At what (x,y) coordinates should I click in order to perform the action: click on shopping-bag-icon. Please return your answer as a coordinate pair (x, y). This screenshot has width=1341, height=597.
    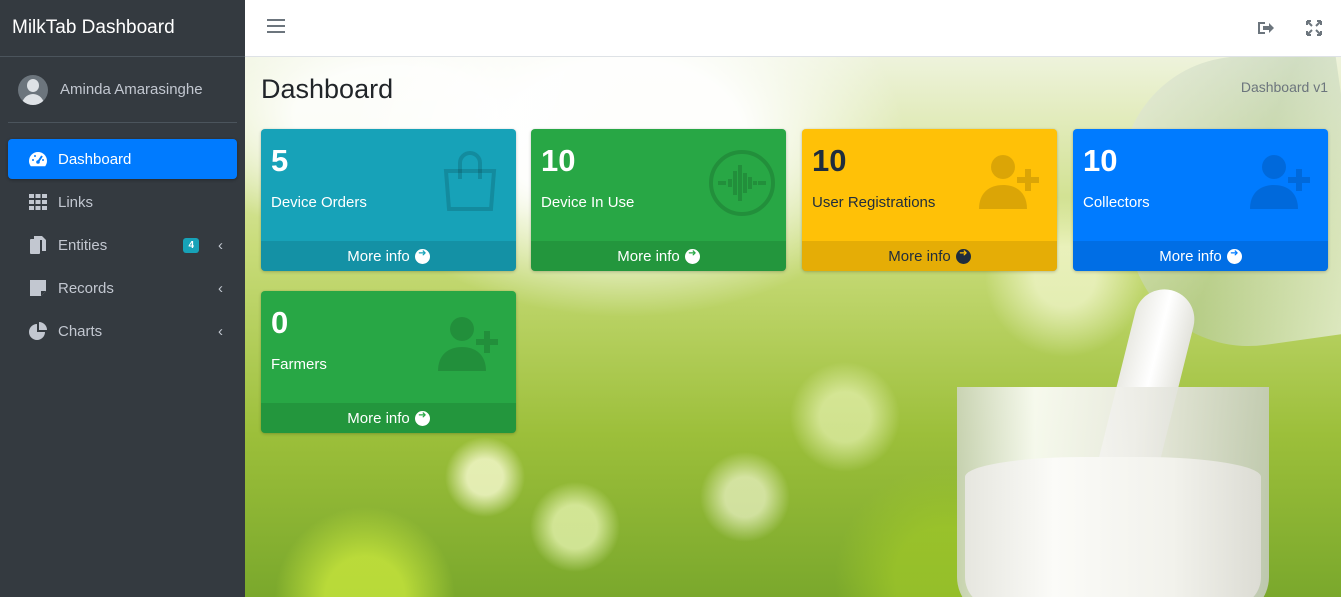
    Looking at the image, I should click on (470, 181).